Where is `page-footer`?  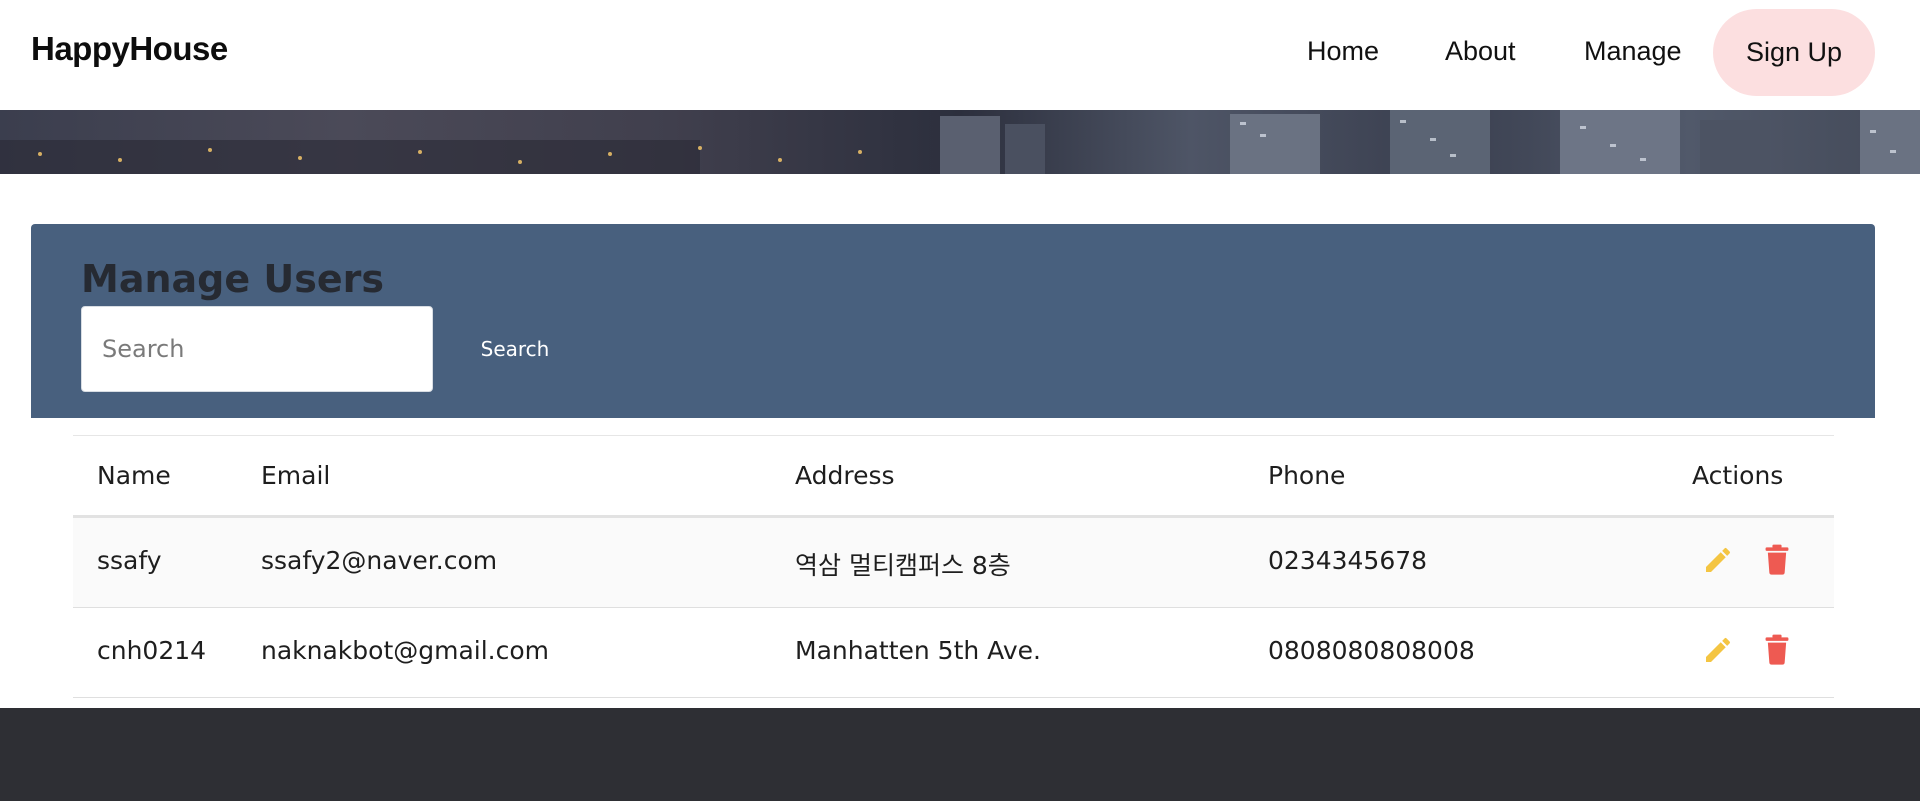 page-footer is located at coordinates (960, 754).